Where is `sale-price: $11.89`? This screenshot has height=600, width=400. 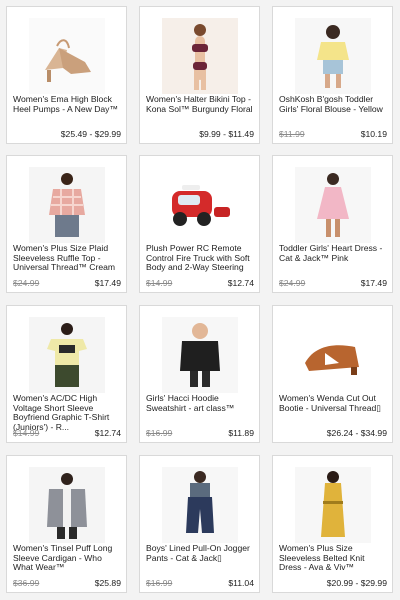 sale-price: $11.89 is located at coordinates (241, 433).